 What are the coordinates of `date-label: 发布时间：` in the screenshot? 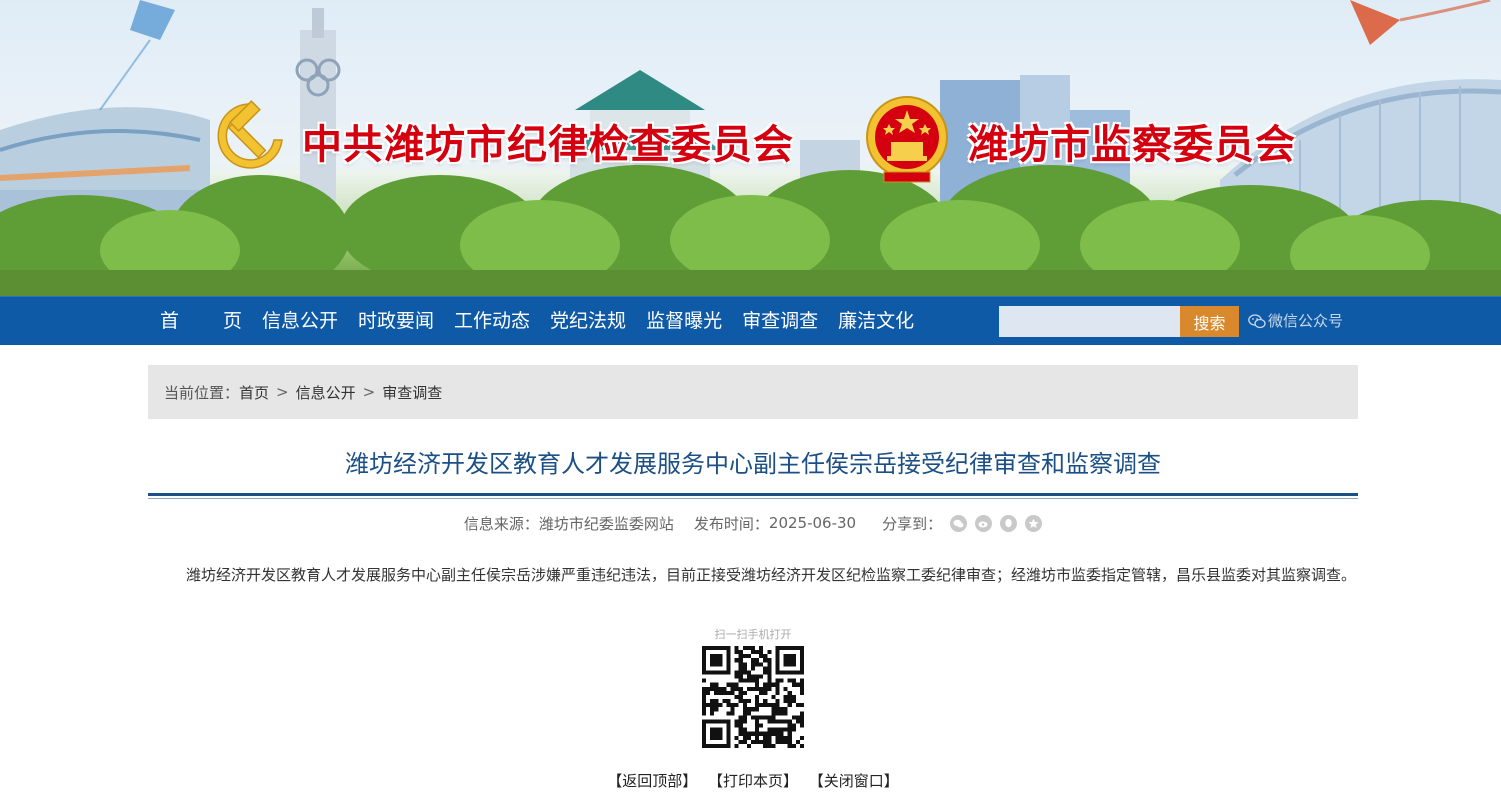 It's located at (731, 523).